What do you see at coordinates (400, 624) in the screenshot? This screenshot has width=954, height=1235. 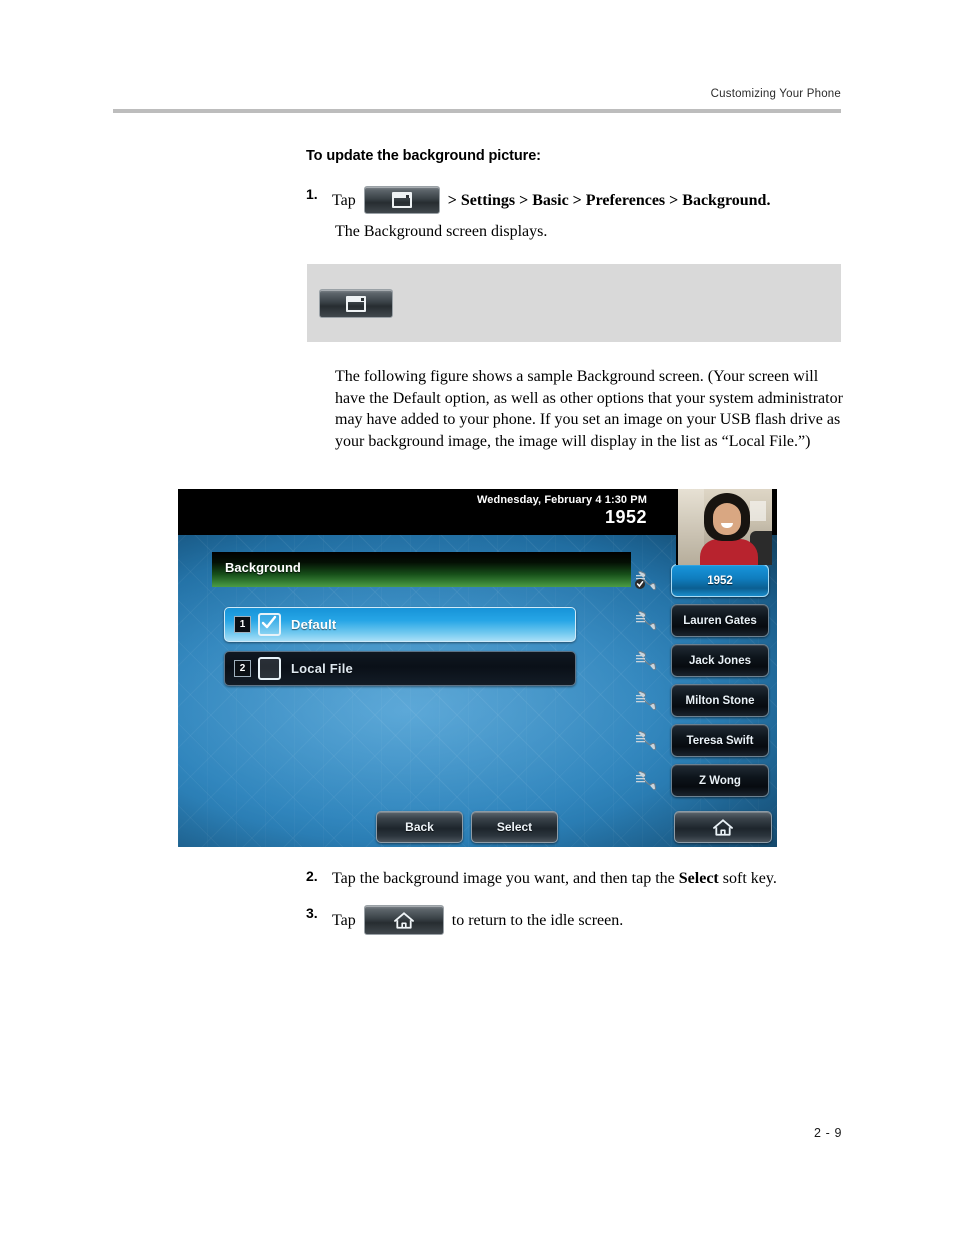 I see `list-item: 1 Default` at bounding box center [400, 624].